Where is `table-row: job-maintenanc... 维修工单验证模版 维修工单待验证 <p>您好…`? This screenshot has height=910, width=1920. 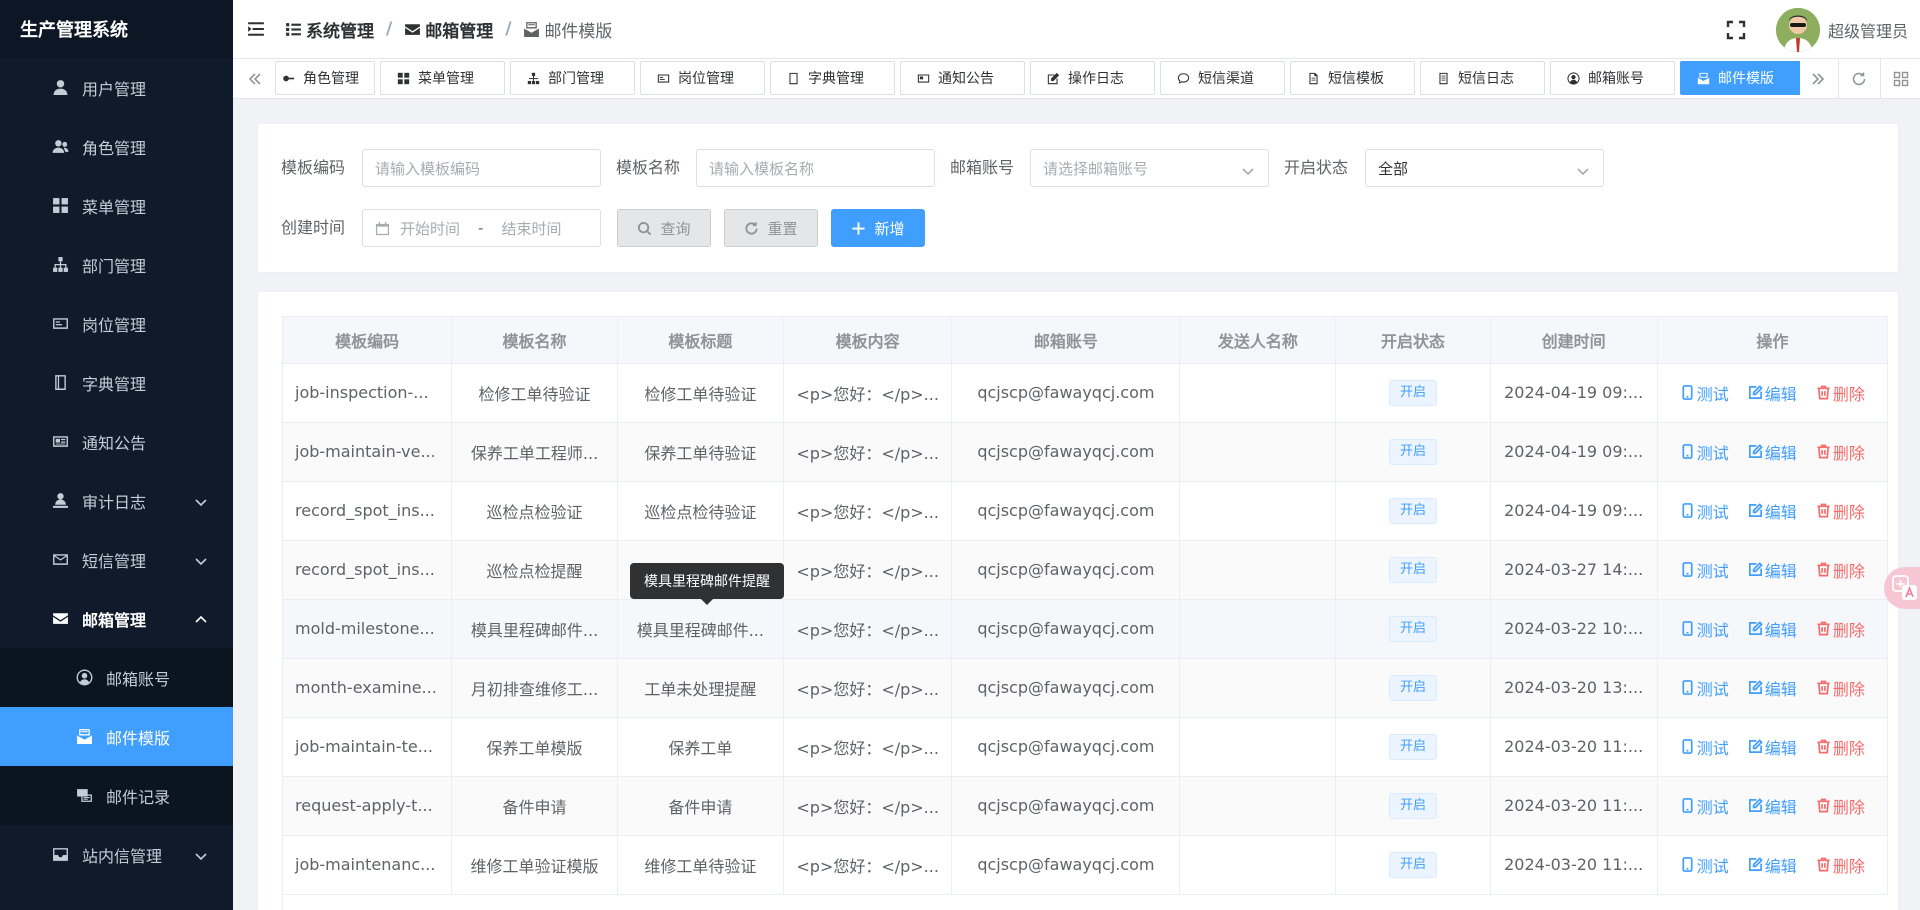
table-row: job-maintenanc... 维修工单验证模版 维修工单待验证 <p>您好… is located at coordinates (1085, 865).